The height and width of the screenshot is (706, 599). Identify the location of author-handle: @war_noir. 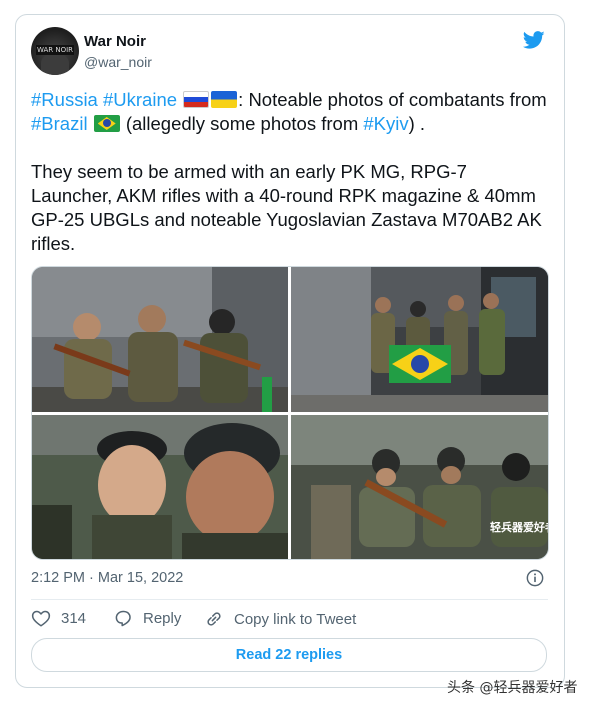
(118, 62).